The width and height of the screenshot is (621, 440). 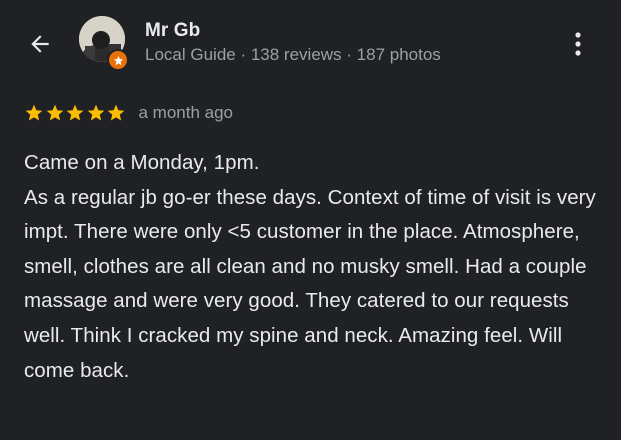 I want to click on local-guide-star-icon, so click(x=118, y=60).